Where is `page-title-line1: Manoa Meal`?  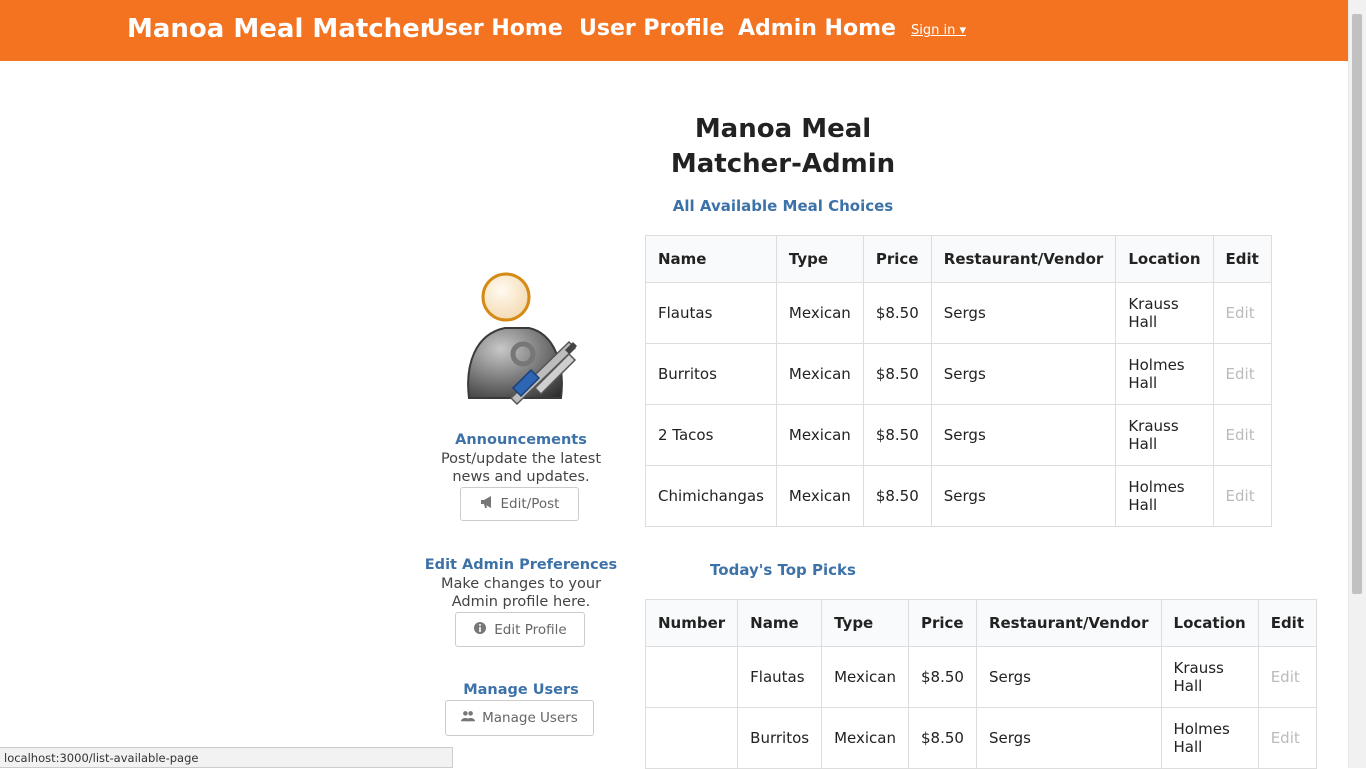
page-title-line1: Manoa Meal is located at coordinates (783, 129).